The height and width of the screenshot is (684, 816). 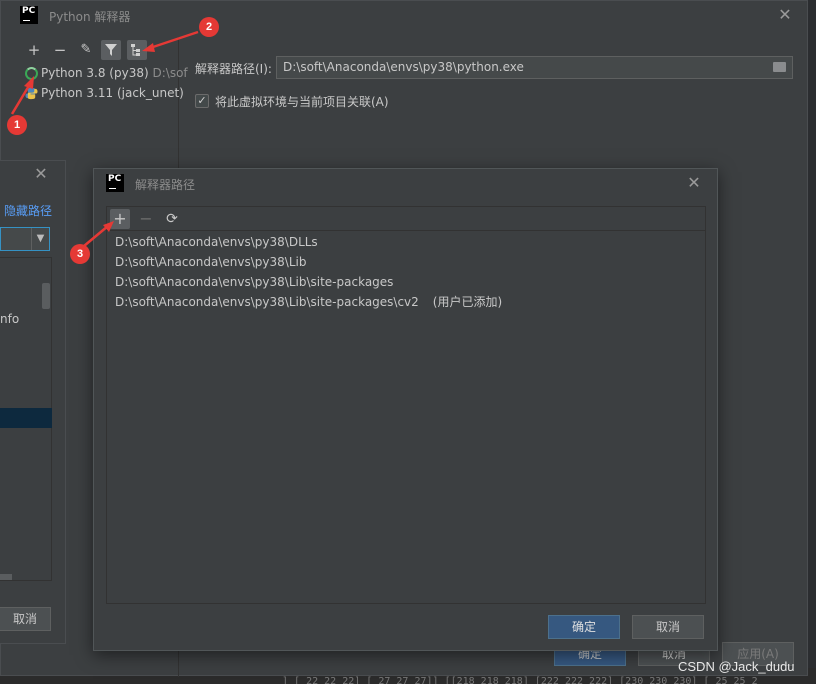 What do you see at coordinates (28, 210) in the screenshot?
I see `hide-paths-link: 隐藏路径` at bounding box center [28, 210].